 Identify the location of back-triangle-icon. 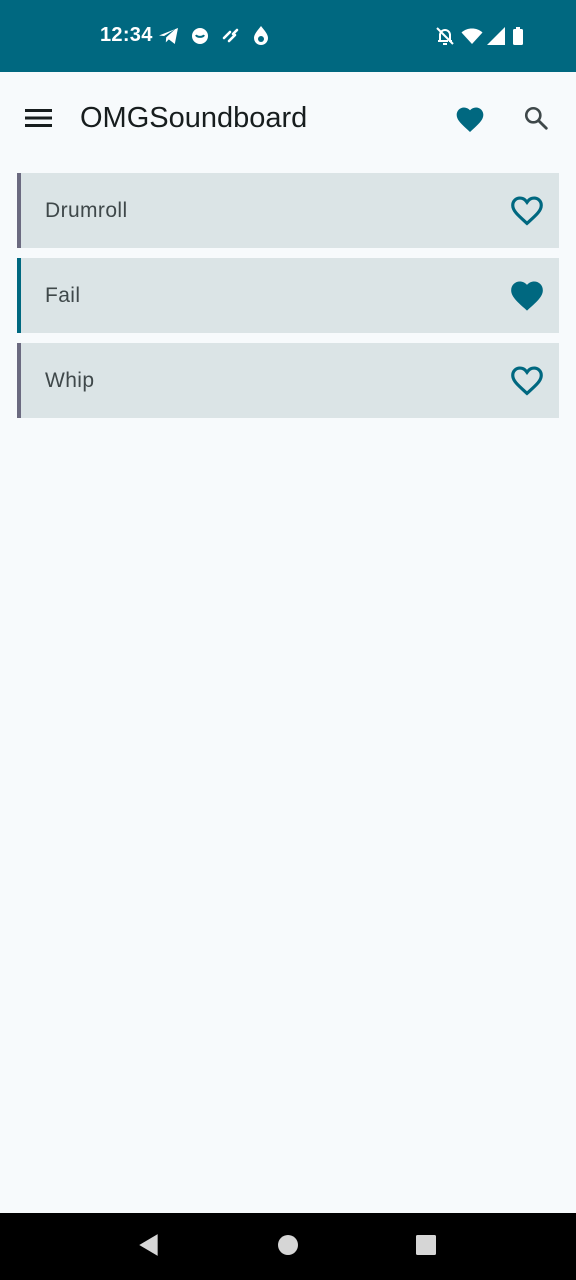
(149, 1247).